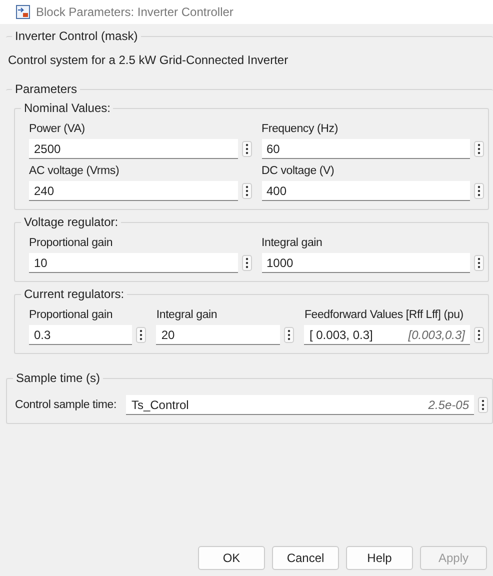 The width and height of the screenshot is (493, 576). Describe the element at coordinates (71, 222) in the screenshot. I see `group-title: Voltage regulator:` at that location.